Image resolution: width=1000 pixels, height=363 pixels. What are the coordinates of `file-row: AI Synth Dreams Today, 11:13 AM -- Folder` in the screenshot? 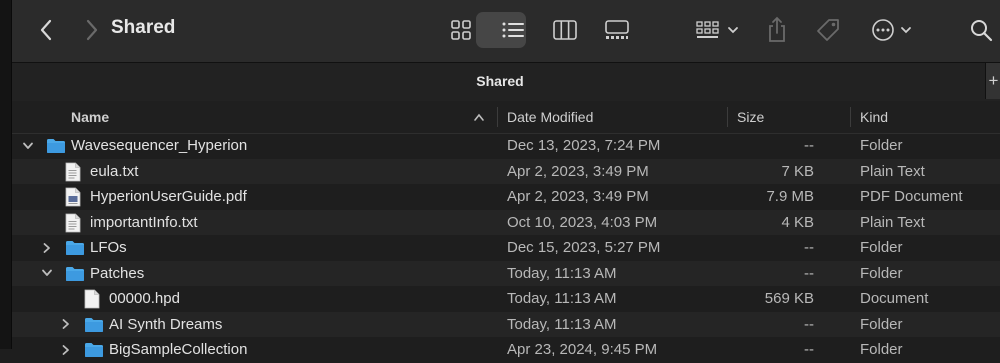 It's located at (506, 324).